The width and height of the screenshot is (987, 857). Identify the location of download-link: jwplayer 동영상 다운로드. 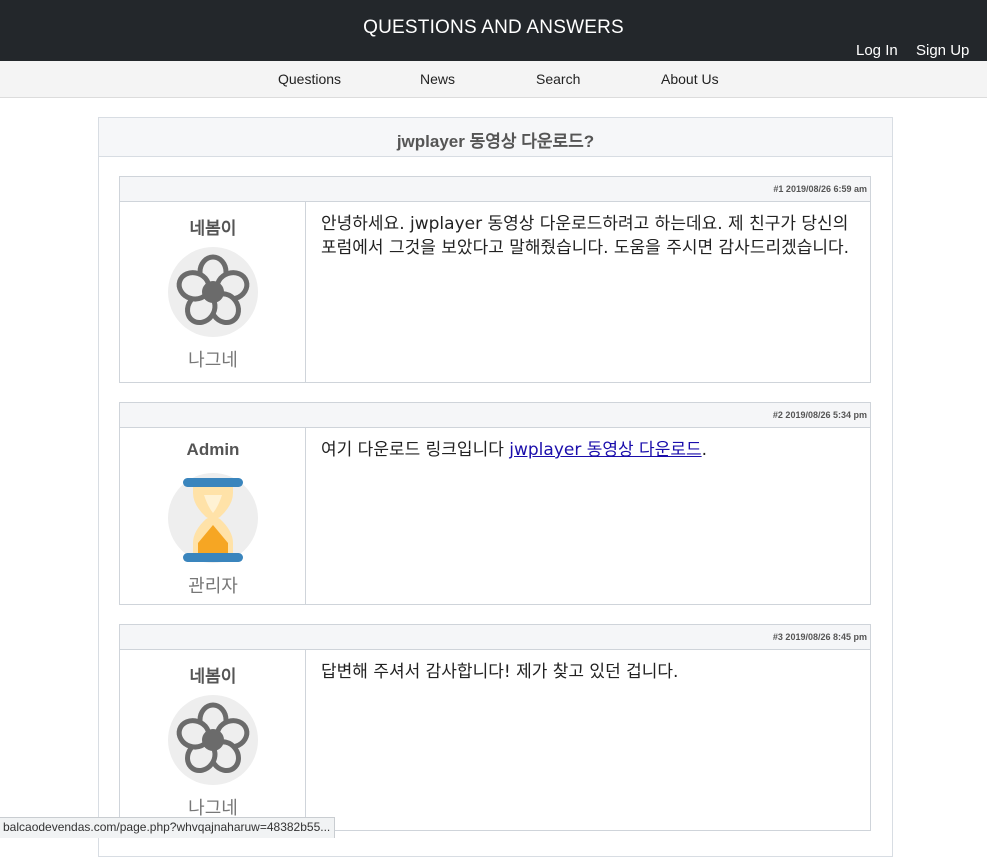
(605, 450).